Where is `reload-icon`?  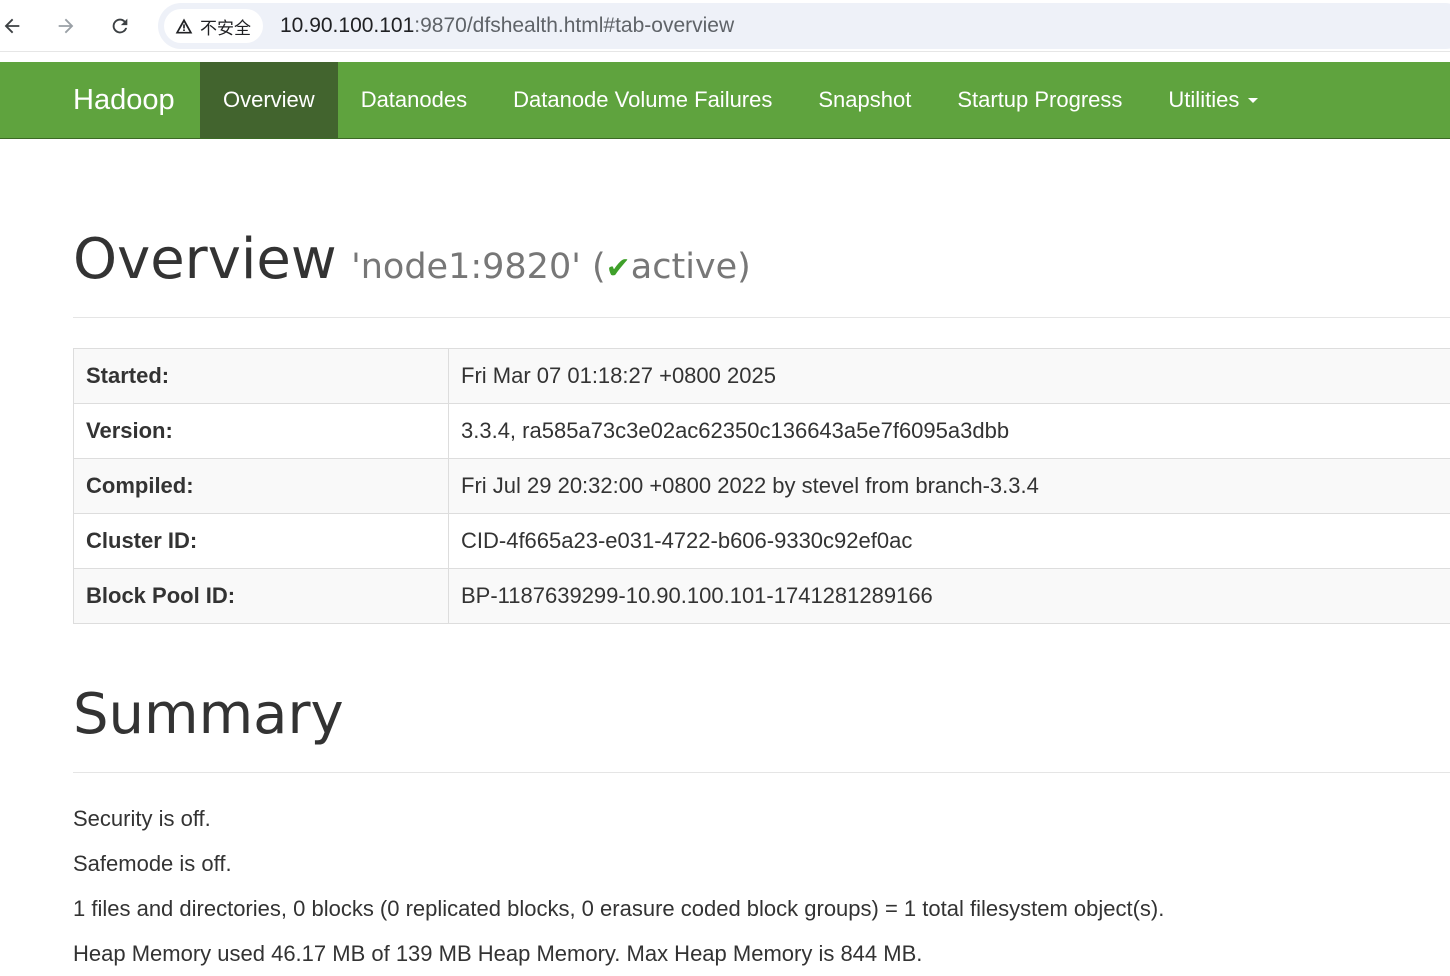
reload-icon is located at coordinates (120, 26).